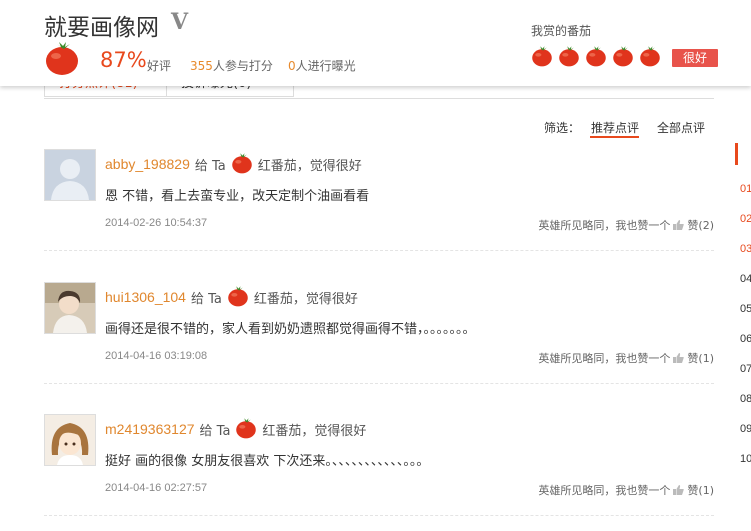  I want to click on side-ranking-number: 03, so click(745, 249).